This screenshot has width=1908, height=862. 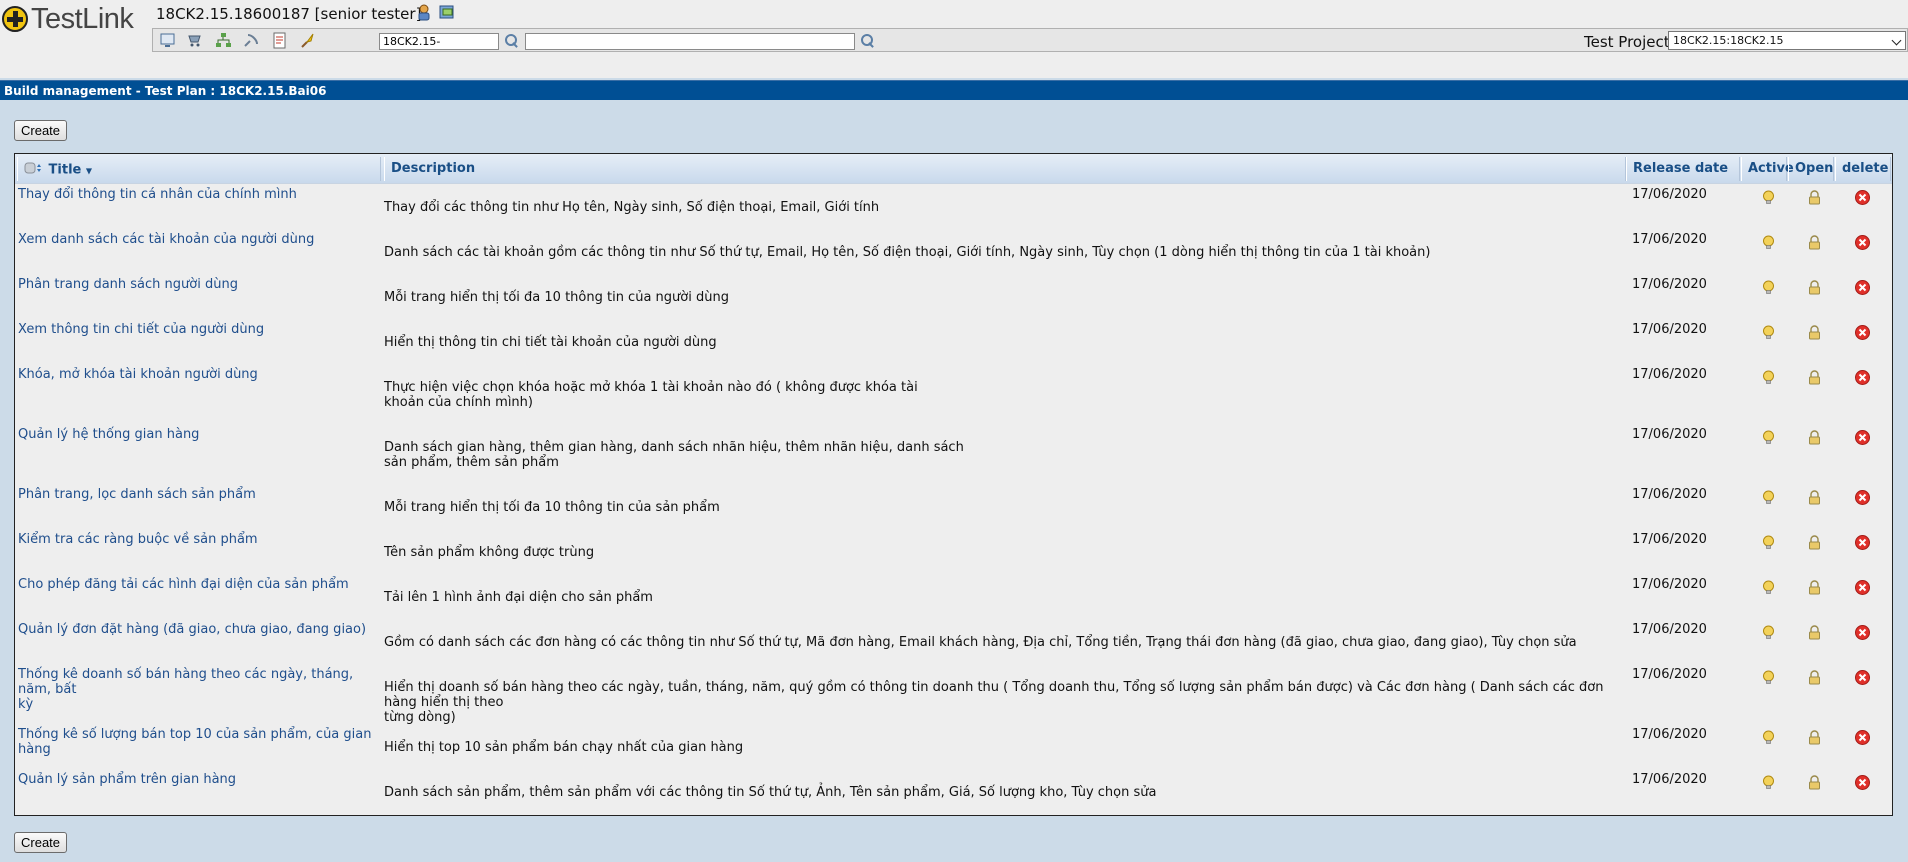 What do you see at coordinates (1863, 169) in the screenshot?
I see `column-delete: delete` at bounding box center [1863, 169].